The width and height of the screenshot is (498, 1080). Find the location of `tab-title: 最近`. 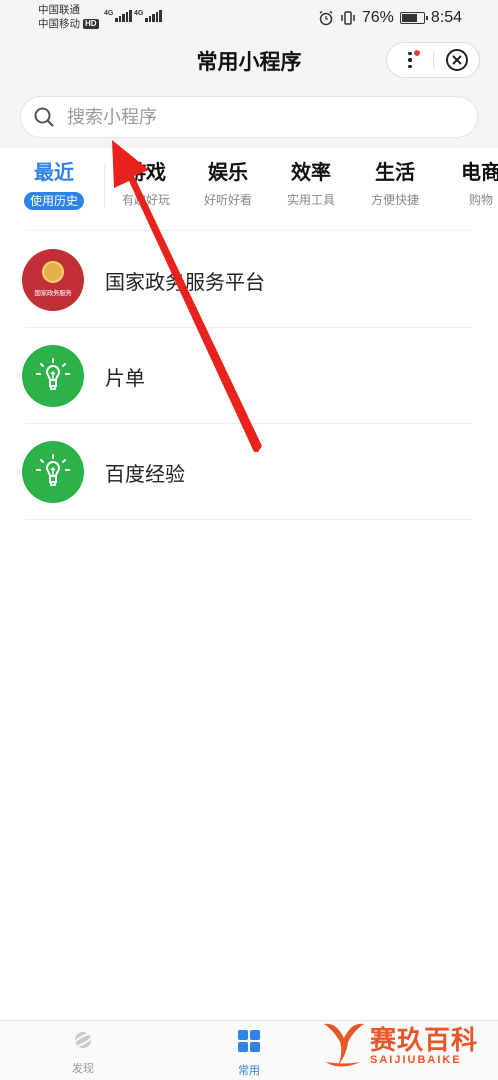

tab-title: 最近 is located at coordinates (54, 173).